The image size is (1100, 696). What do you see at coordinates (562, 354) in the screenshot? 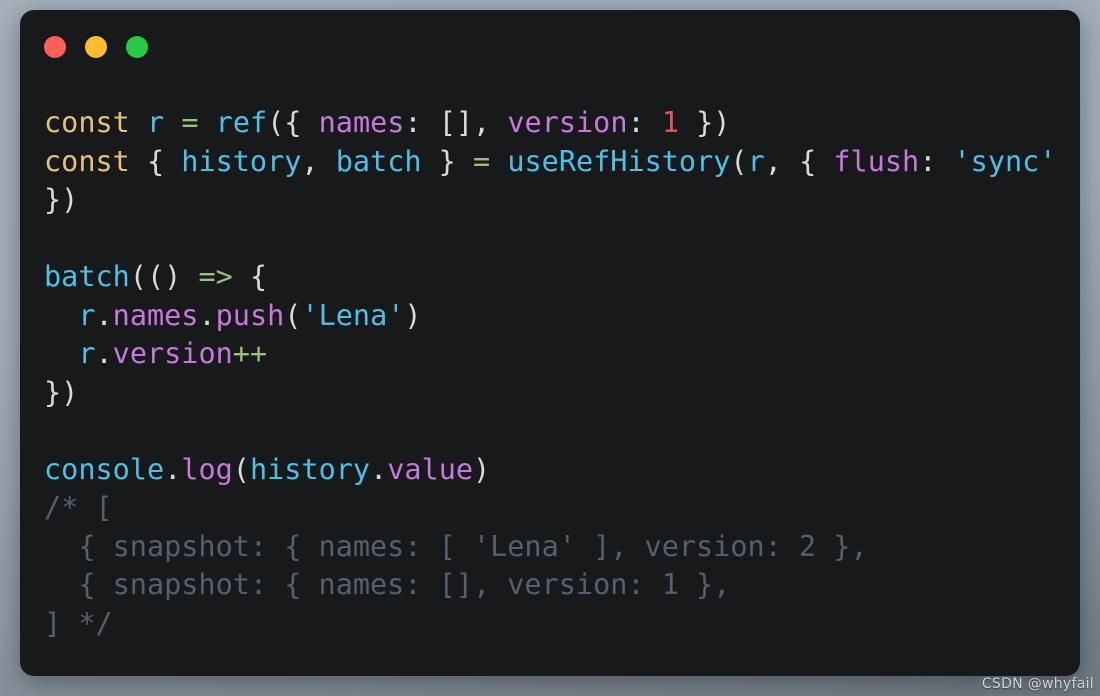
I see `code-line: r.version++` at bounding box center [562, 354].